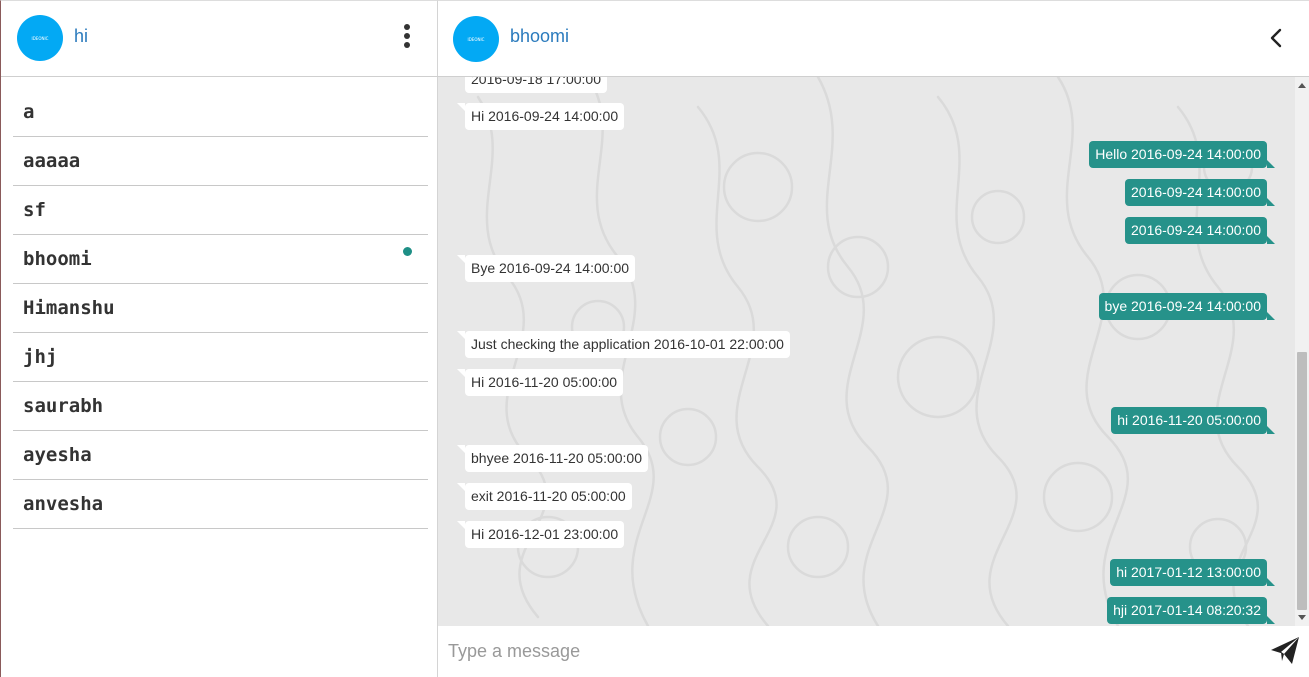  What do you see at coordinates (1277, 38) in the screenshot?
I see `chevron-left-icon` at bounding box center [1277, 38].